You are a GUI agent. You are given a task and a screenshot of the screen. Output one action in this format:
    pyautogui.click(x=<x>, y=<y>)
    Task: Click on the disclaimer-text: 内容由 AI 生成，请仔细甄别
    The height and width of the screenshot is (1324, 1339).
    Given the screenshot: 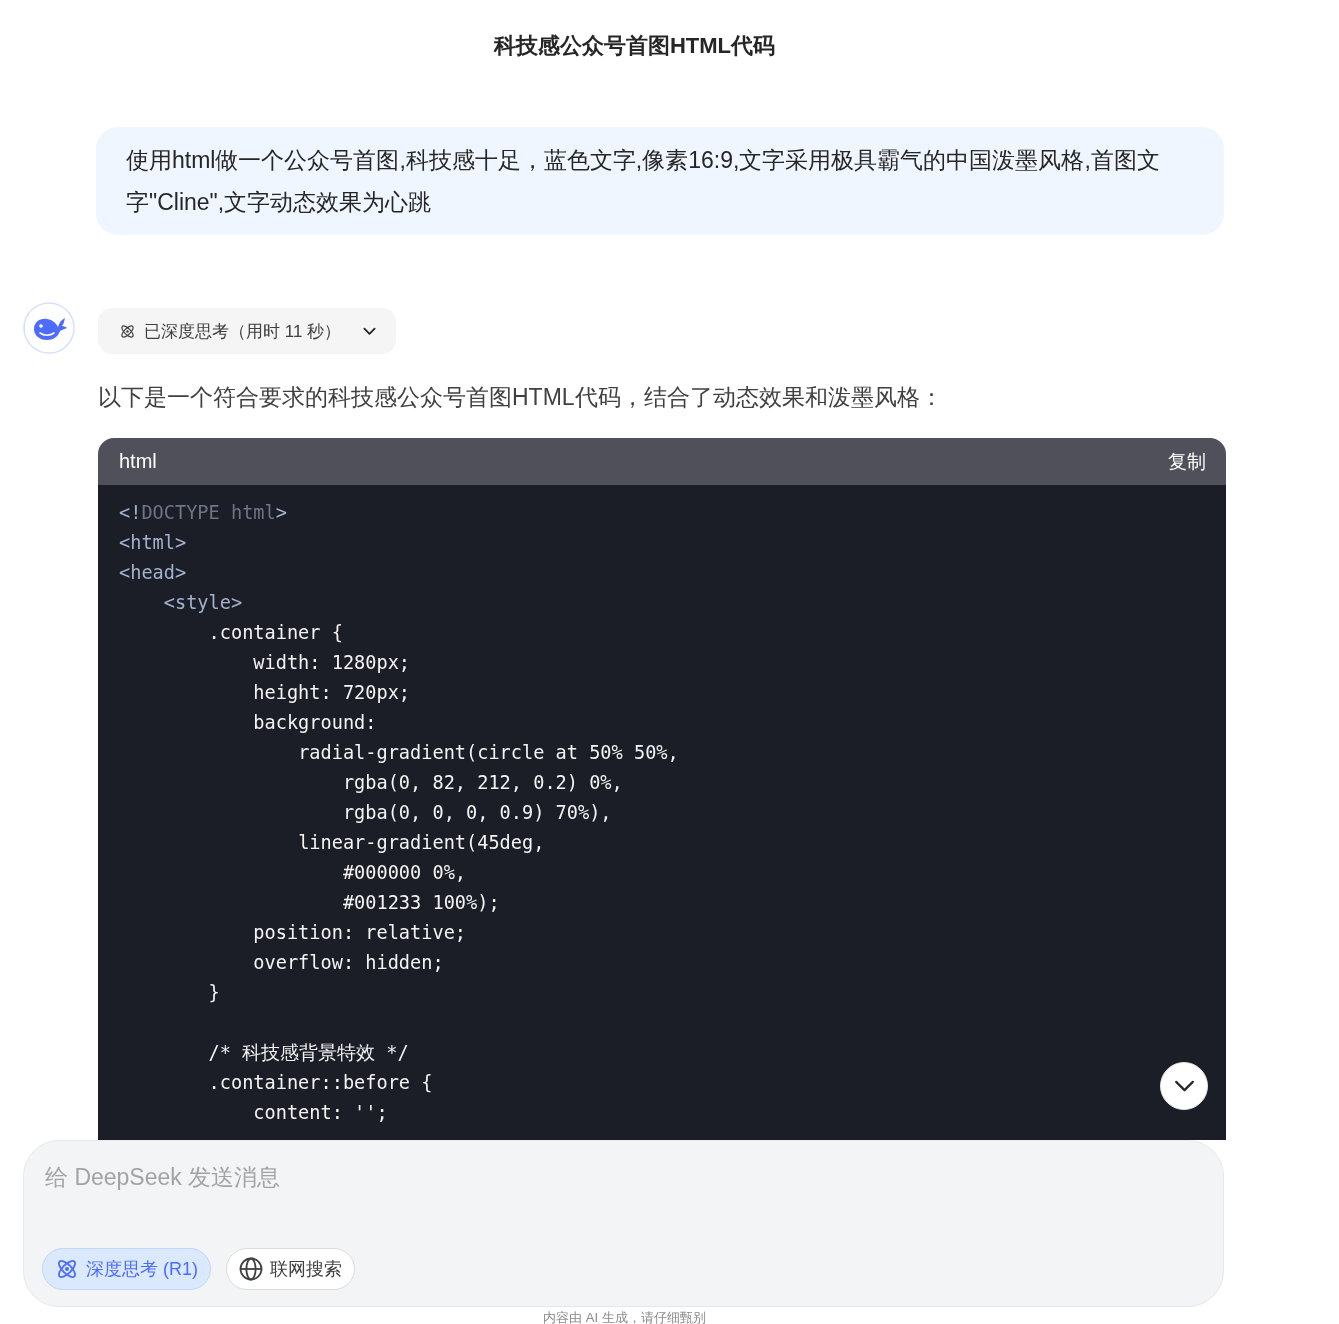 What is the action you would take?
    pyautogui.click(x=624, y=1317)
    